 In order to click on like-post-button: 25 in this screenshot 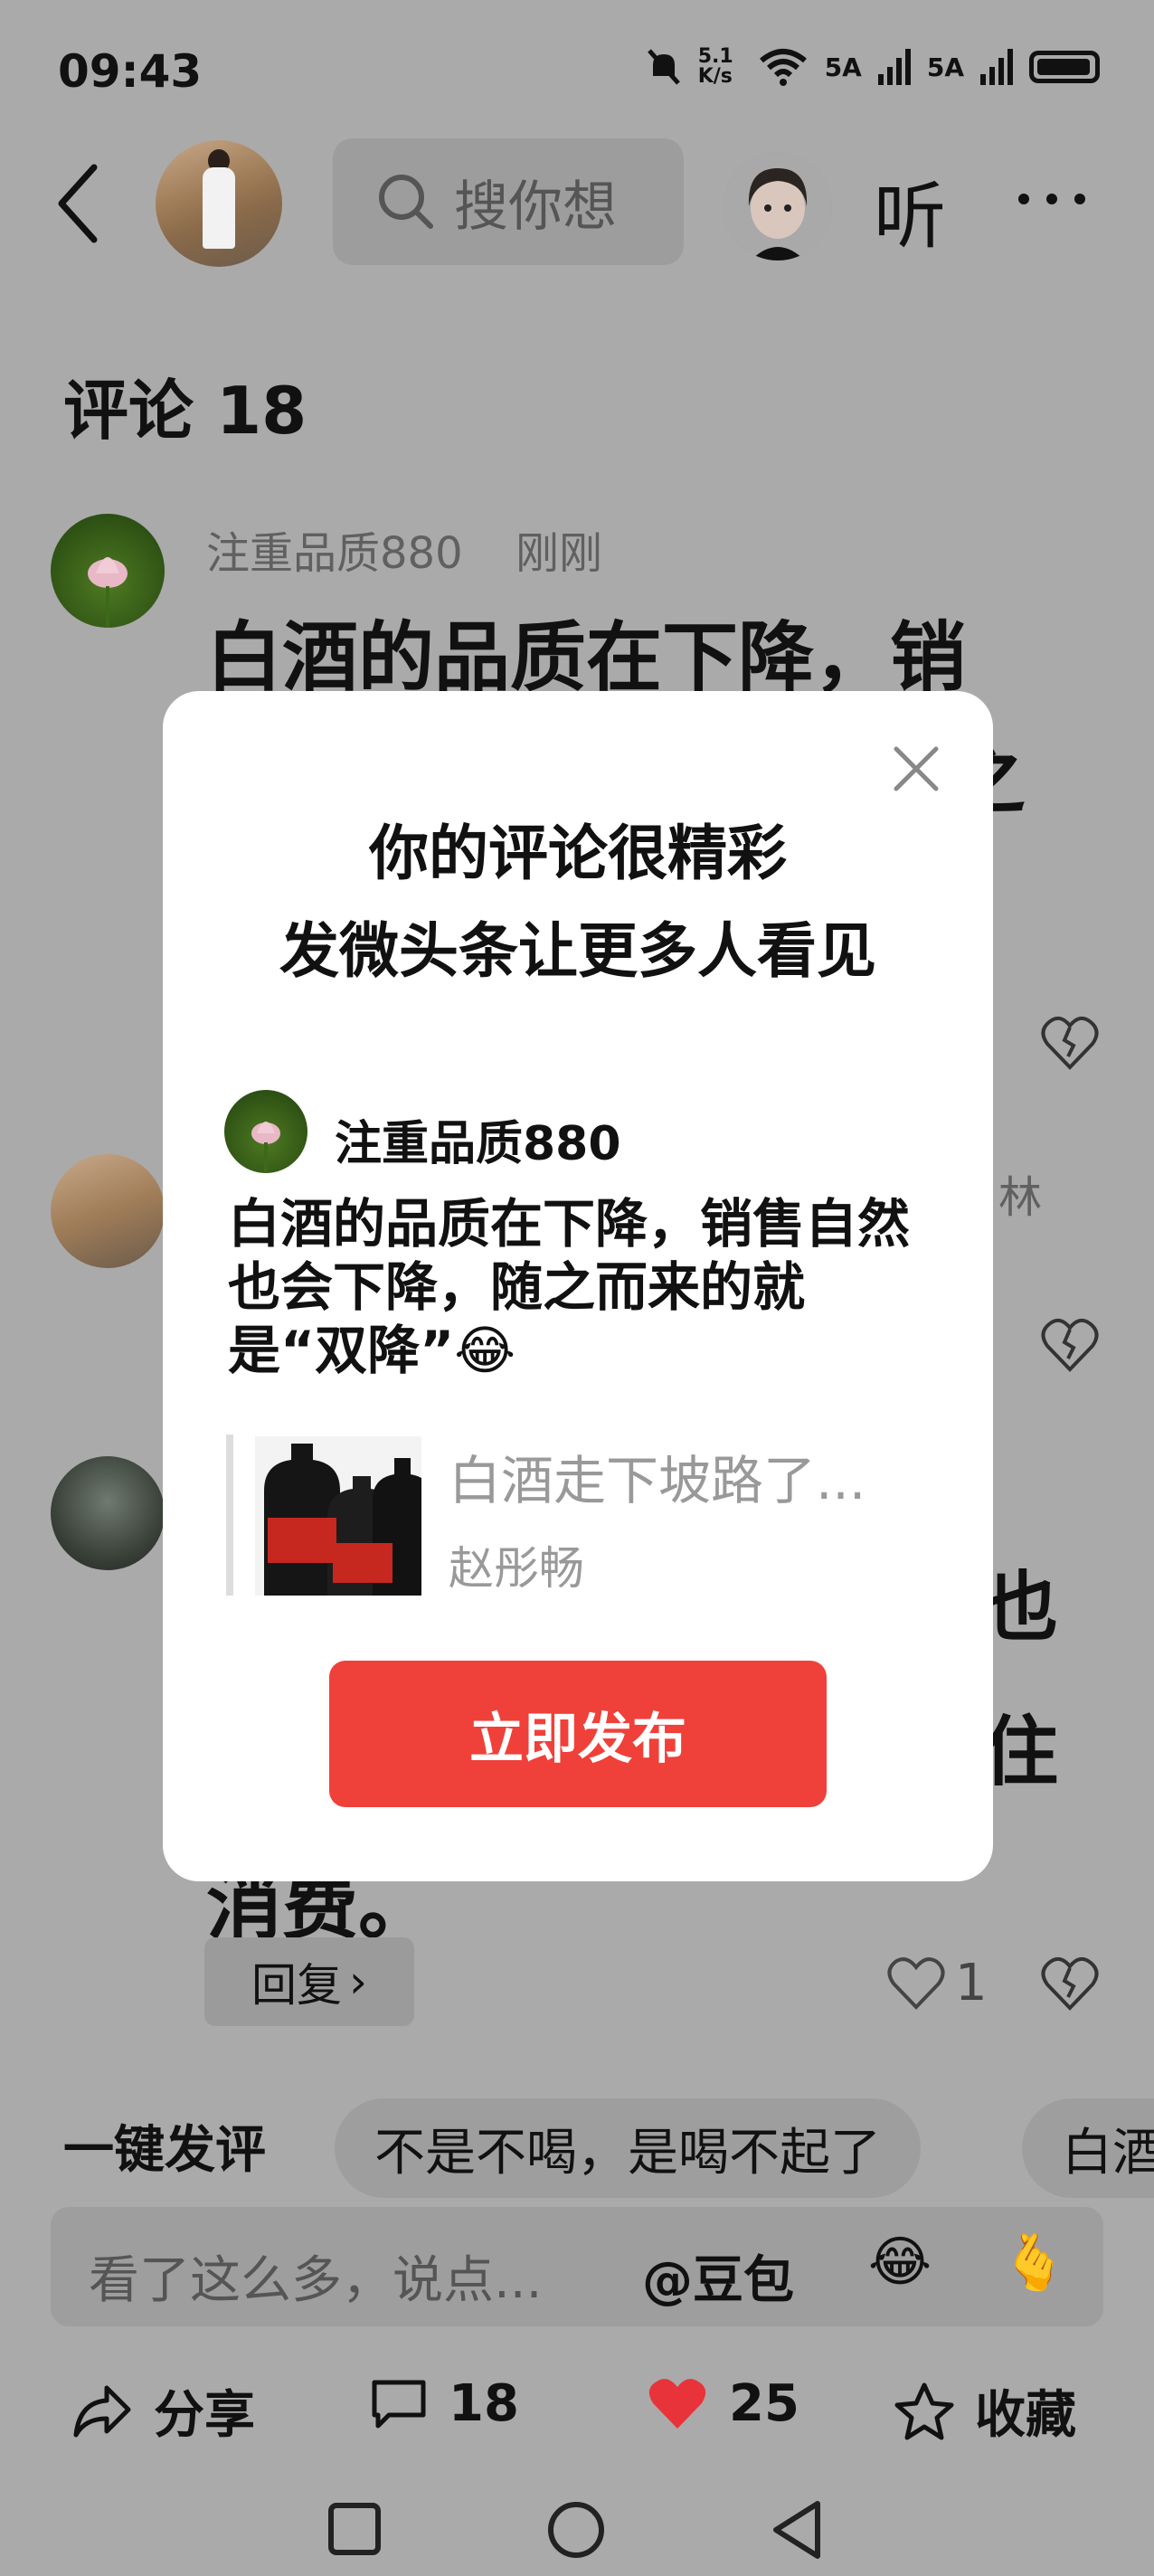, I will do `click(722, 2404)`.